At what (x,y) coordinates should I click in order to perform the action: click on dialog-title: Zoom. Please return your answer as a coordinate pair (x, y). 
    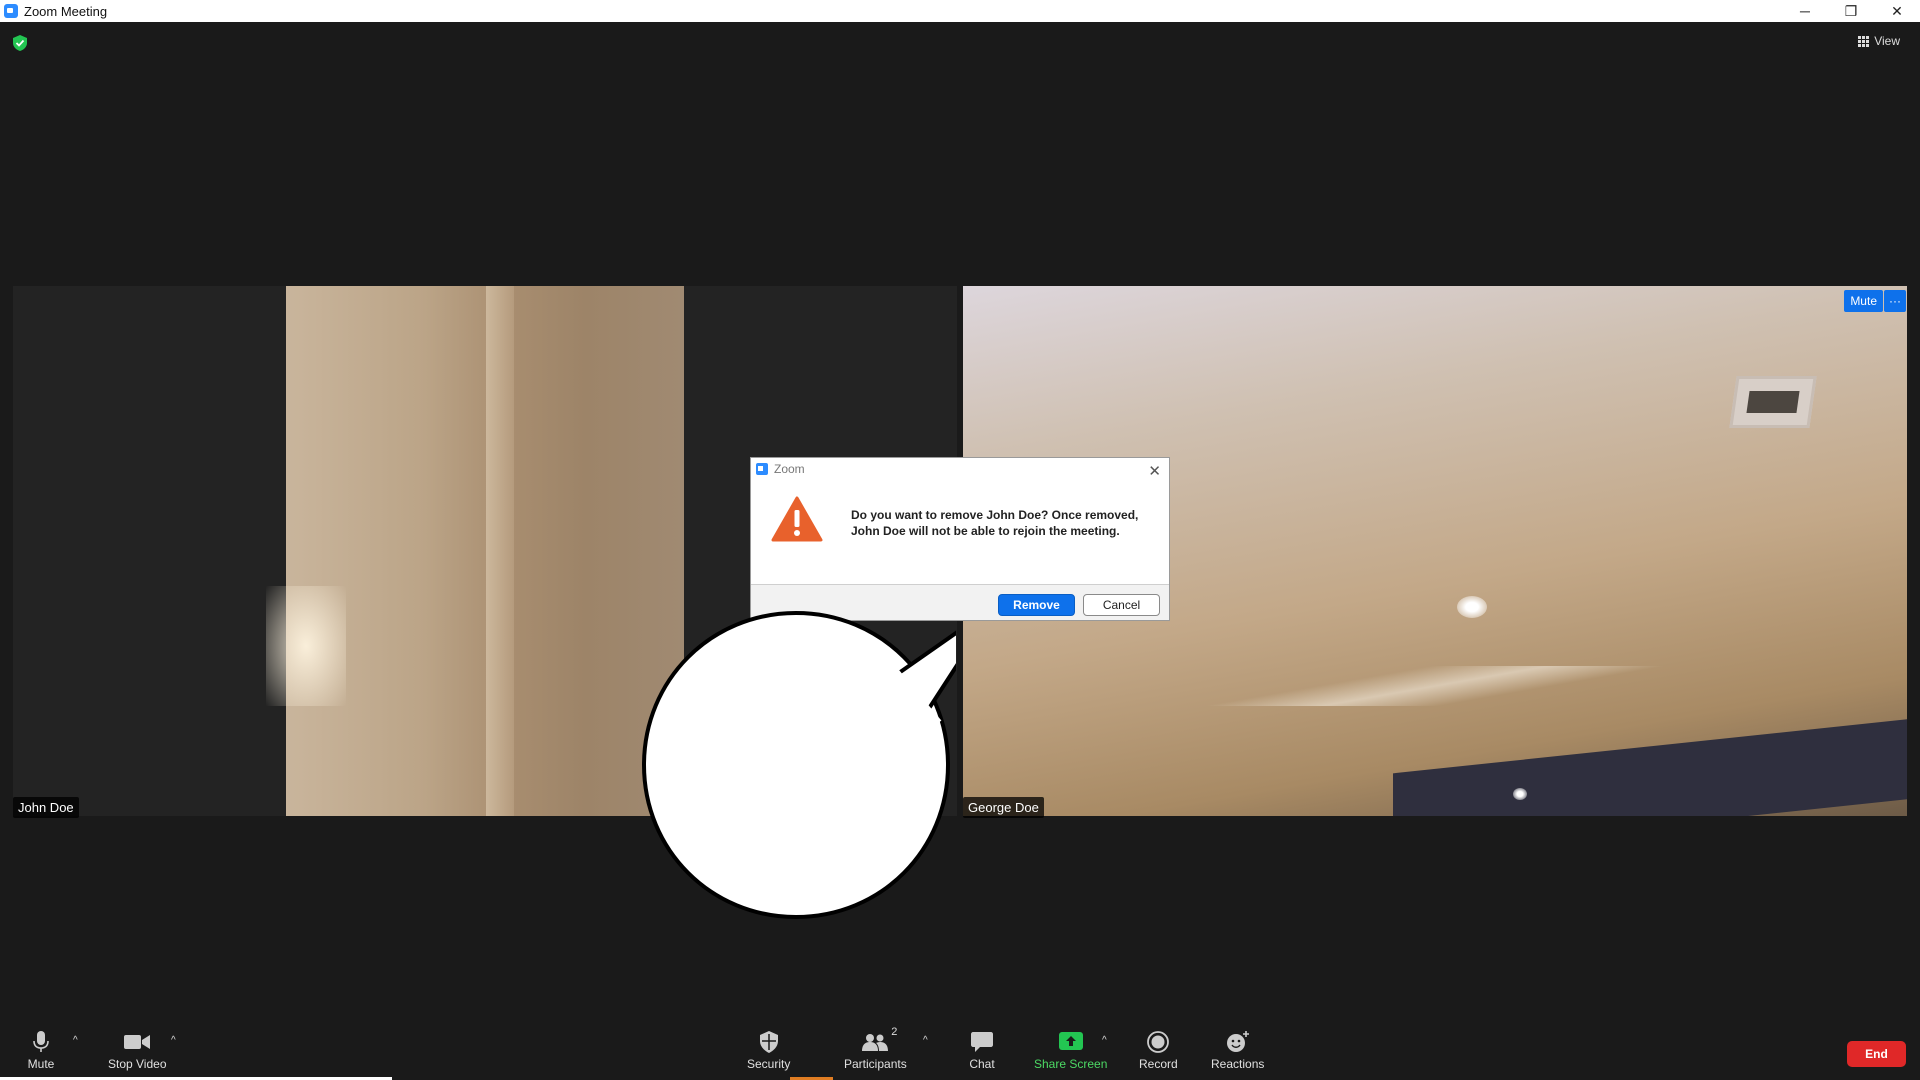
    Looking at the image, I should click on (789, 469).